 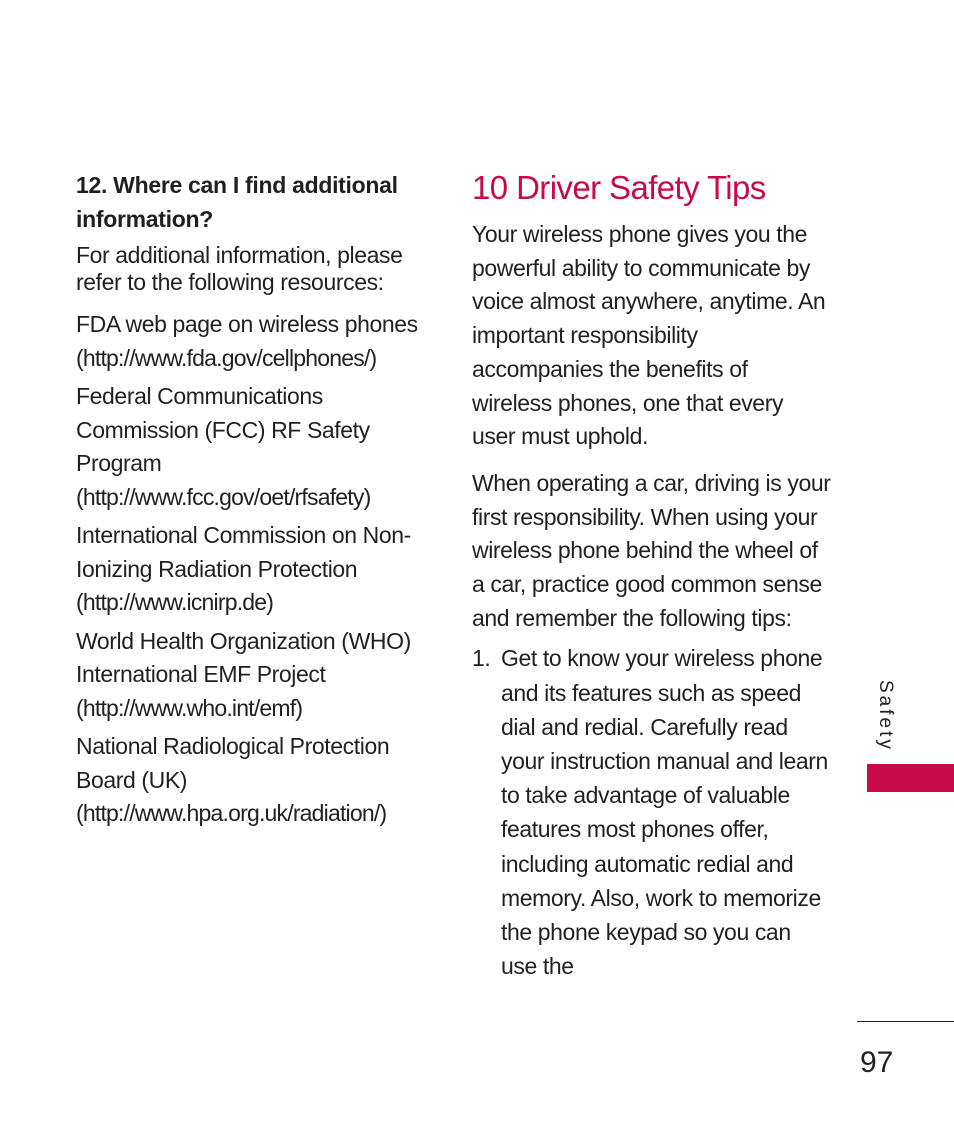 I want to click on section-label-text: Safety, so click(x=885, y=716).